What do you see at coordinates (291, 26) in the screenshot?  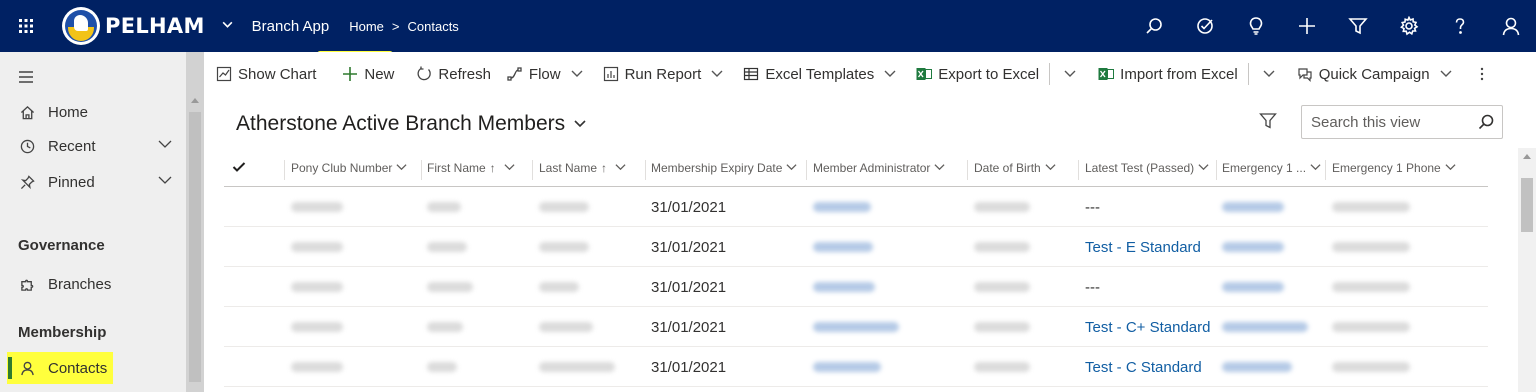 I see `app-name: Branch App` at bounding box center [291, 26].